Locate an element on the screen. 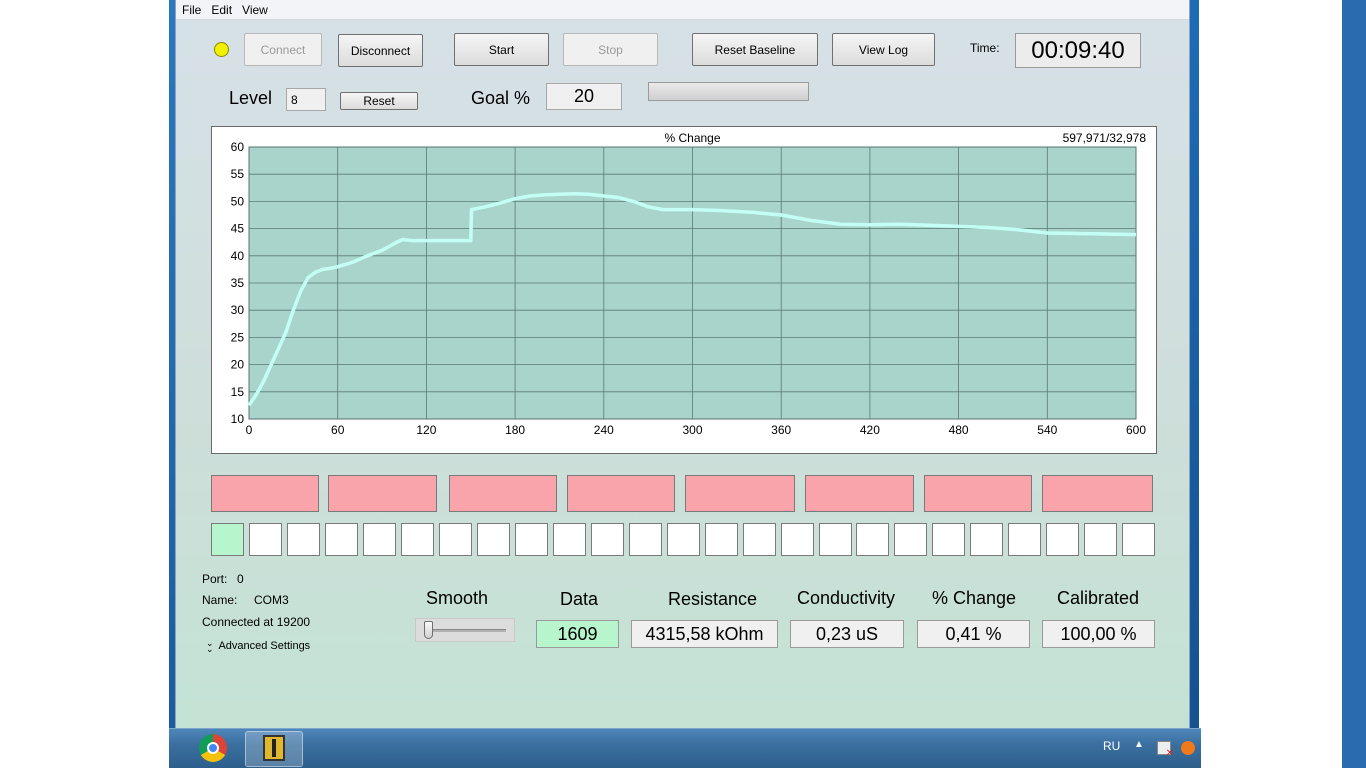  x-tick-label: 120 is located at coordinates (426, 430).